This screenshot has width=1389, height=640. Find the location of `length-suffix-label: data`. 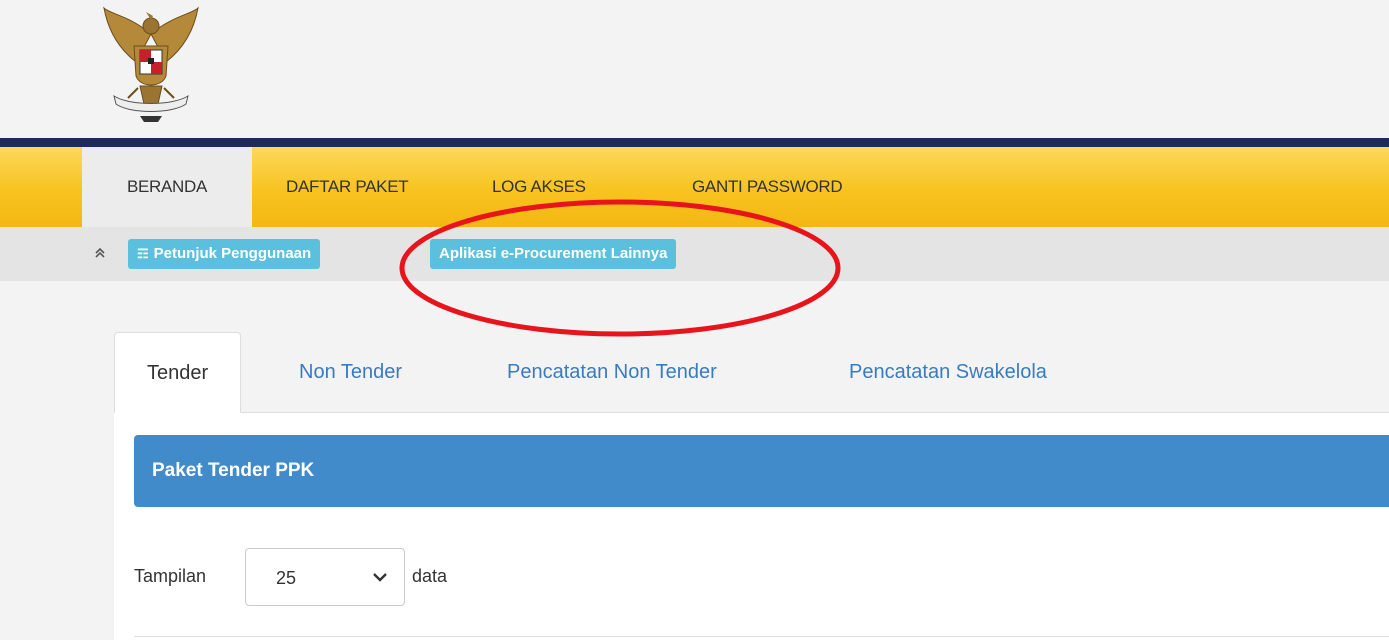

length-suffix-label: data is located at coordinates (430, 576).